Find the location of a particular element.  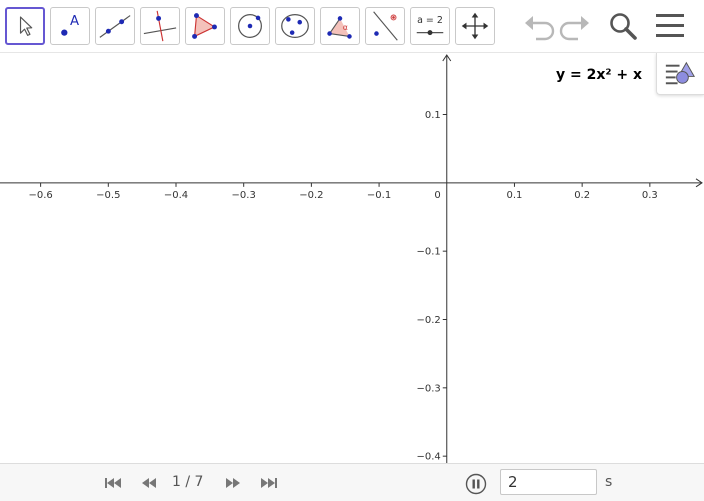

x-tick-label: −0.2 is located at coordinates (311, 195).